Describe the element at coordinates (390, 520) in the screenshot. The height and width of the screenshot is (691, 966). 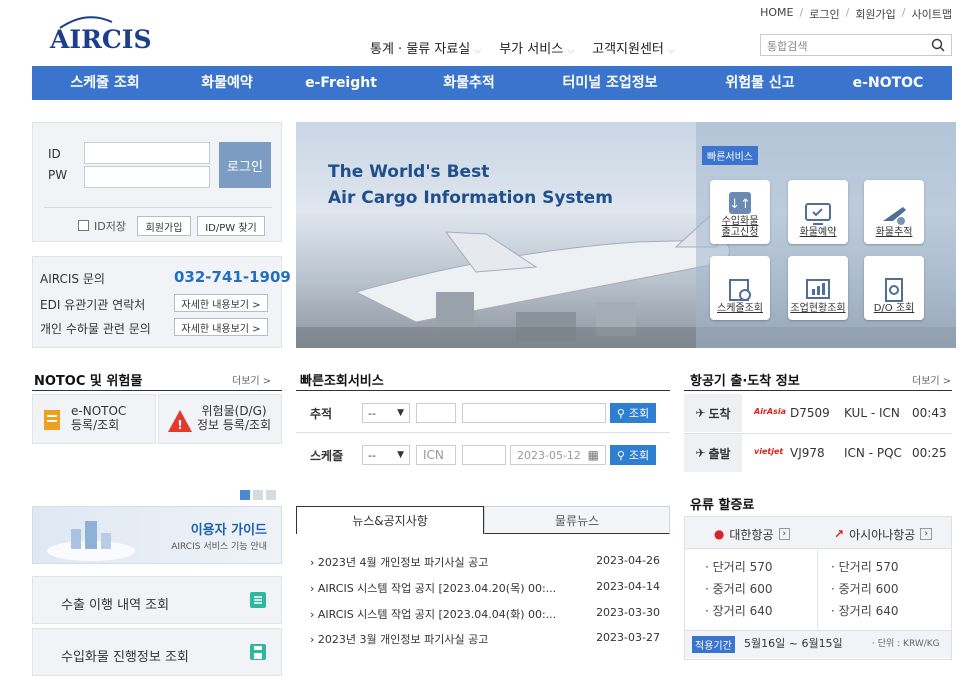
I see `news-tab-active: 뉴스&공지사항` at that location.